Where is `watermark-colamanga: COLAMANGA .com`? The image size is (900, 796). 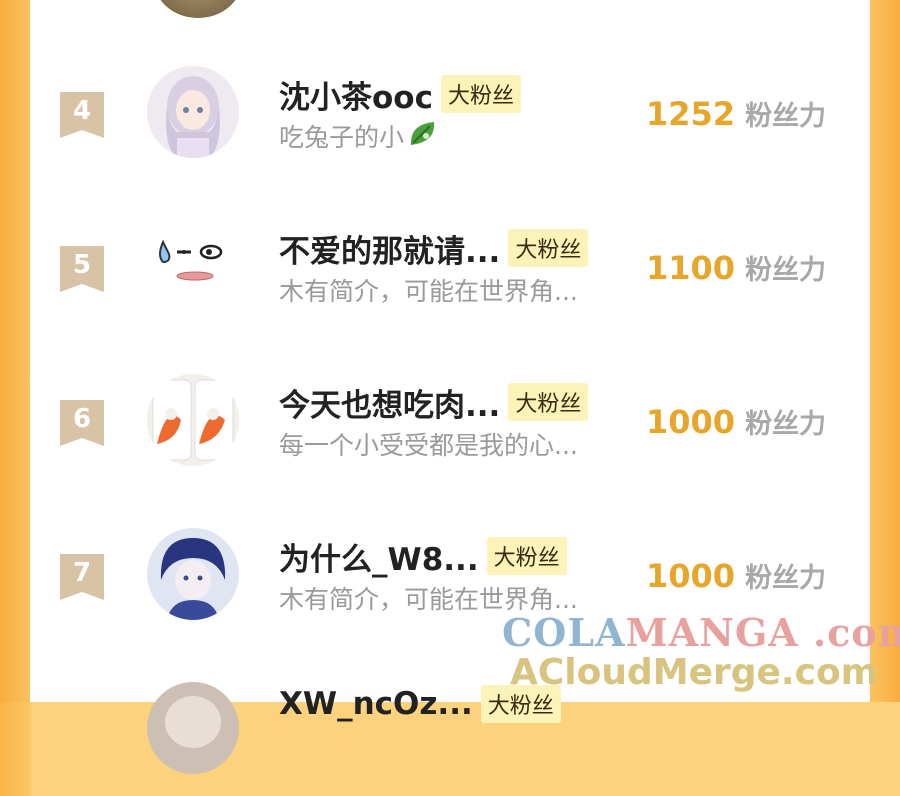 watermark-colamanga: COLAMANGA .com is located at coordinates (701, 632).